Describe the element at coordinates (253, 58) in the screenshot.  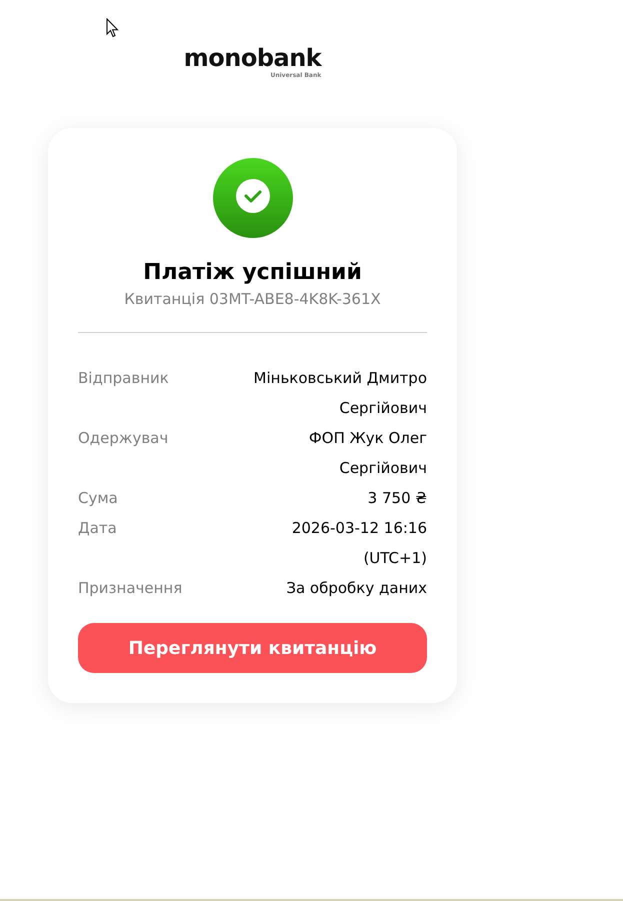
I see `logo-wordmark: monobank` at that location.